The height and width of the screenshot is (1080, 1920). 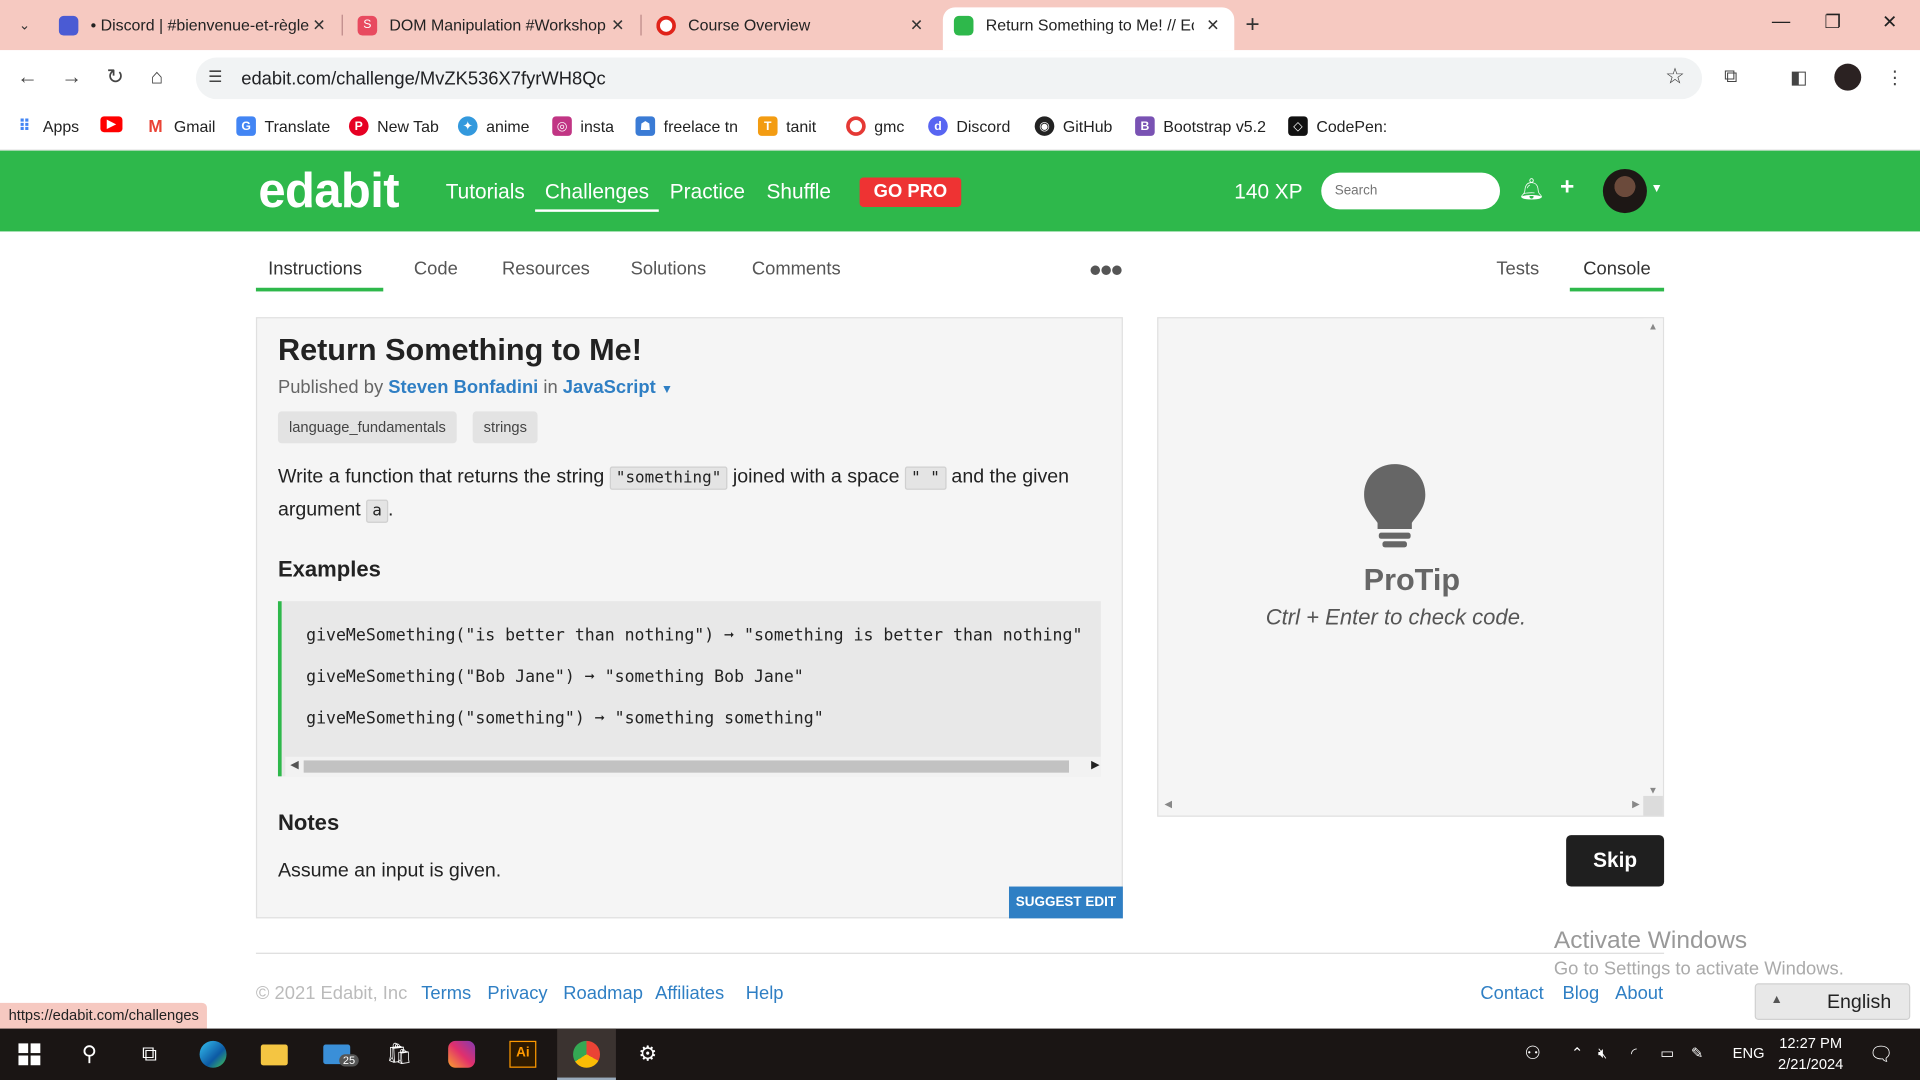 What do you see at coordinates (597, 196) in the screenshot?
I see `nav-challenges: Challenges` at bounding box center [597, 196].